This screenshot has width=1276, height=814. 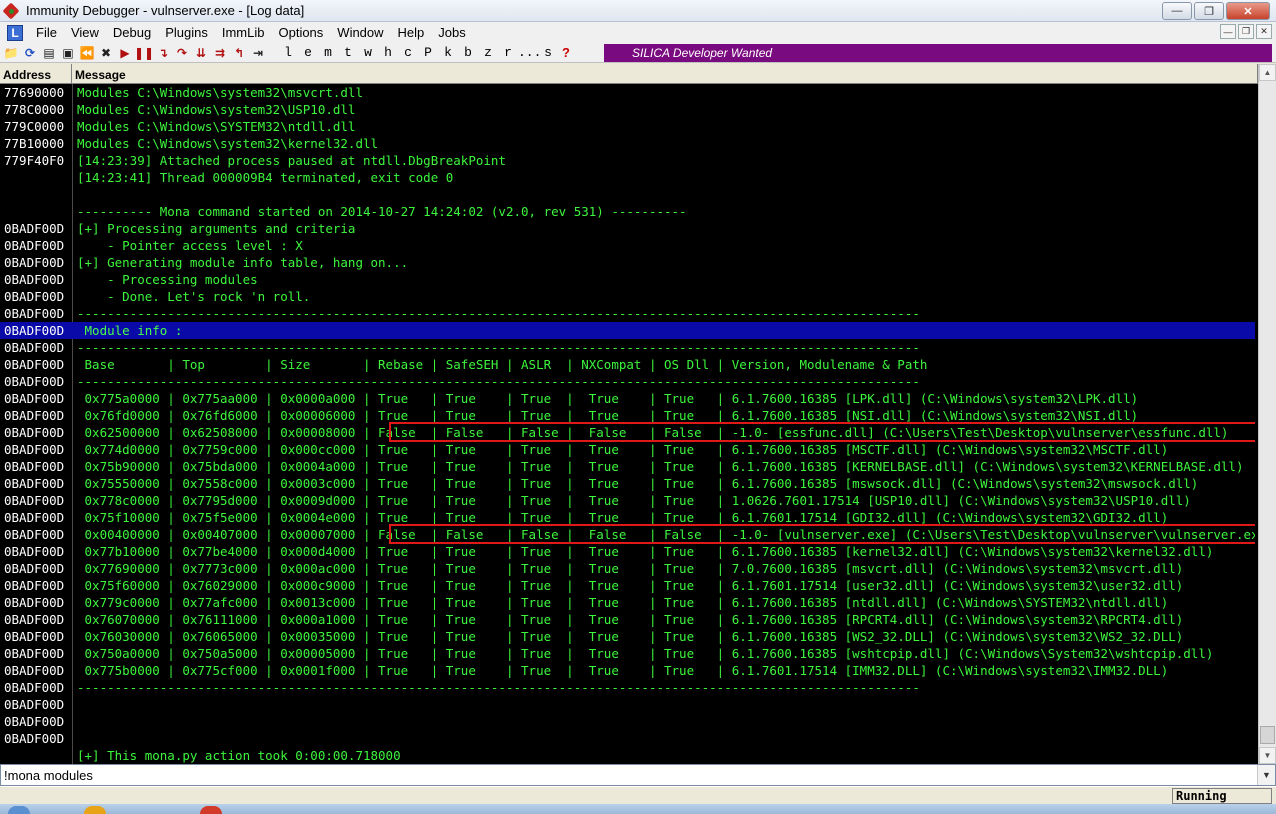 I want to click on toolbar-patches-button: P, so click(x=428, y=52).